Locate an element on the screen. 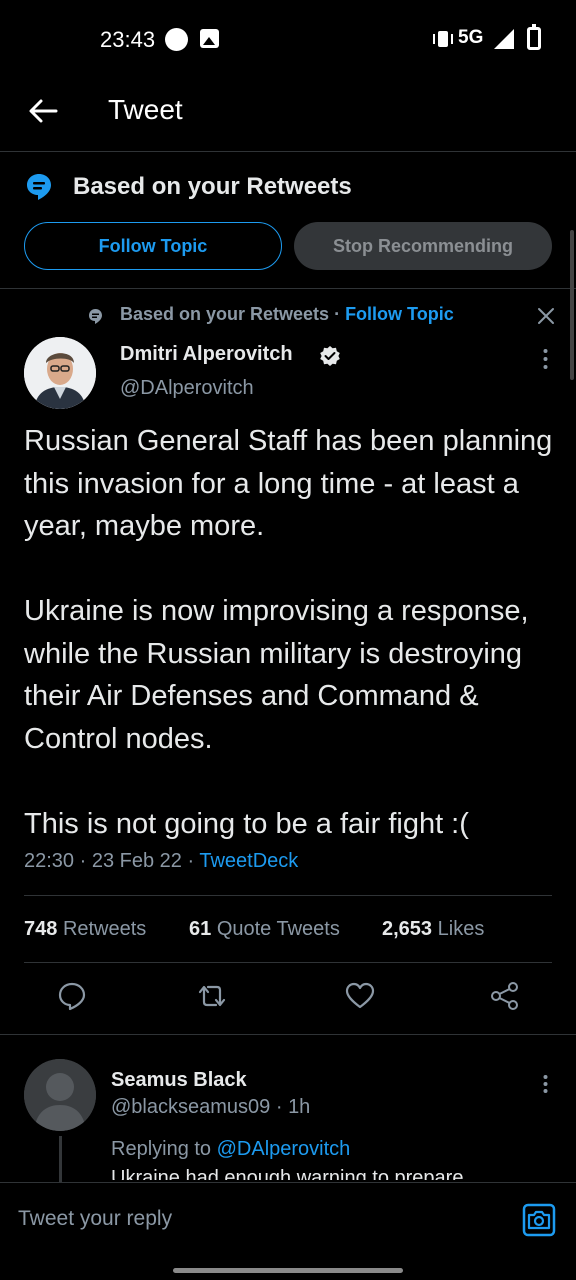  vibrate-icon is located at coordinates (443, 39).